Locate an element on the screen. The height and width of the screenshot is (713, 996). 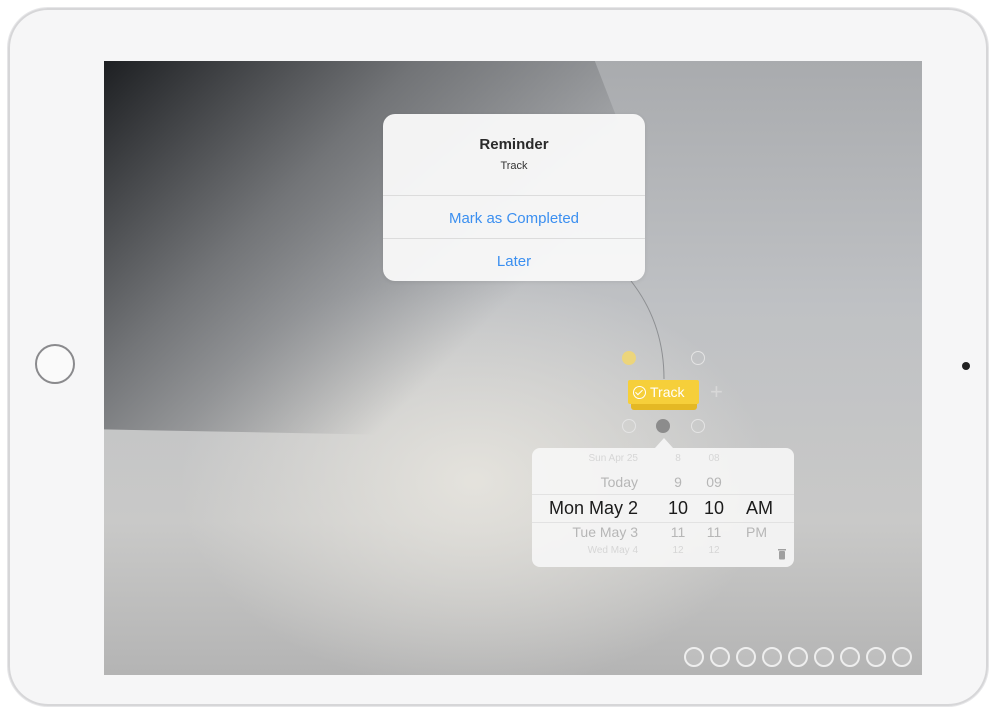
checkmark-icon is located at coordinates (698, 358).